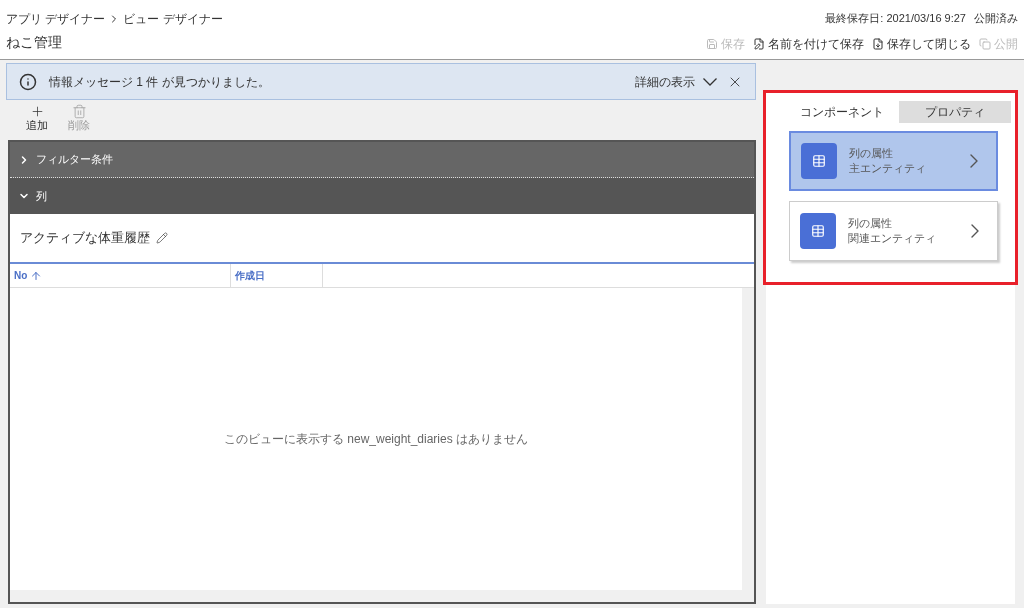 The height and width of the screenshot is (608, 1024). I want to click on breadcrumb-link: ビュー デザイナー, so click(173, 19).